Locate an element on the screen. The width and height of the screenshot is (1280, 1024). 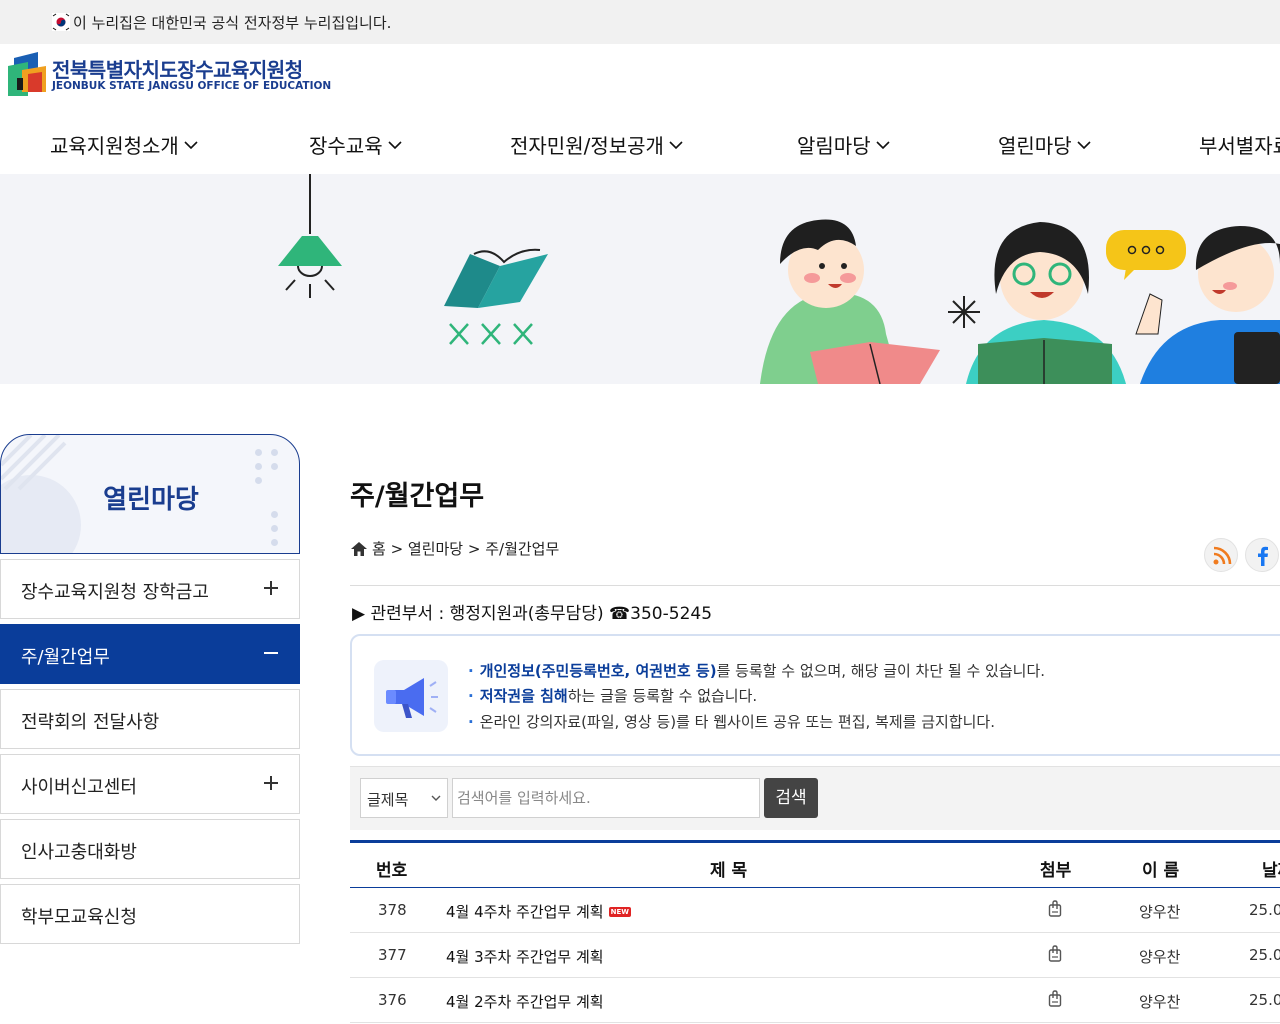
sidebar-title: 열린마당 is located at coordinates (151, 500).